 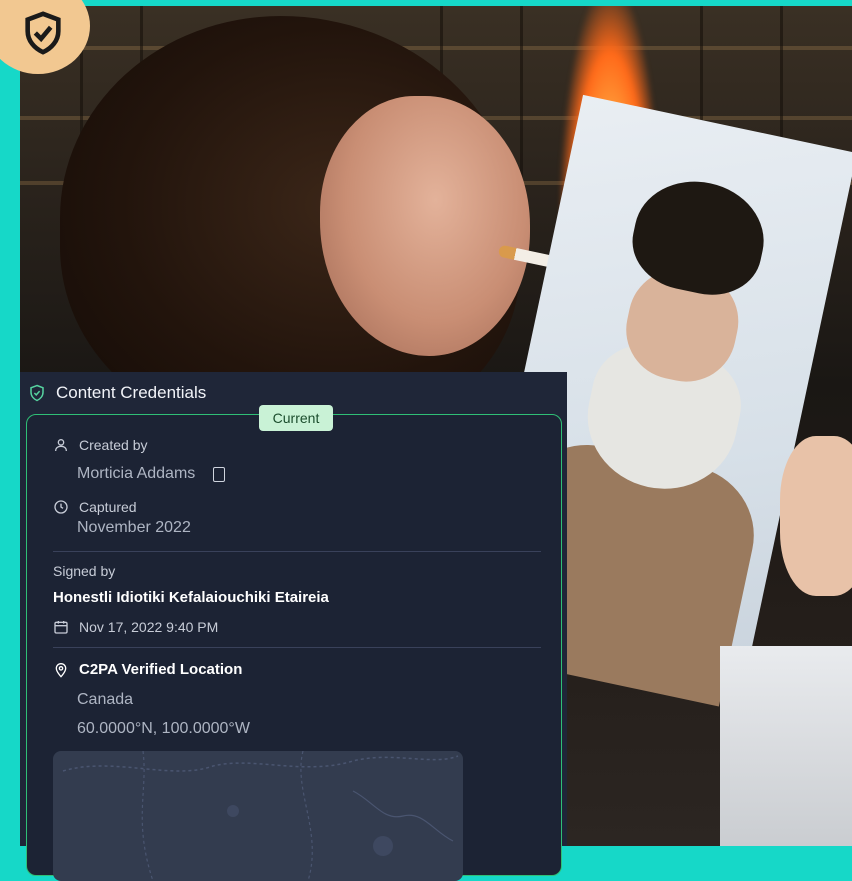 What do you see at coordinates (61, 507) in the screenshot?
I see `clock-icon` at bounding box center [61, 507].